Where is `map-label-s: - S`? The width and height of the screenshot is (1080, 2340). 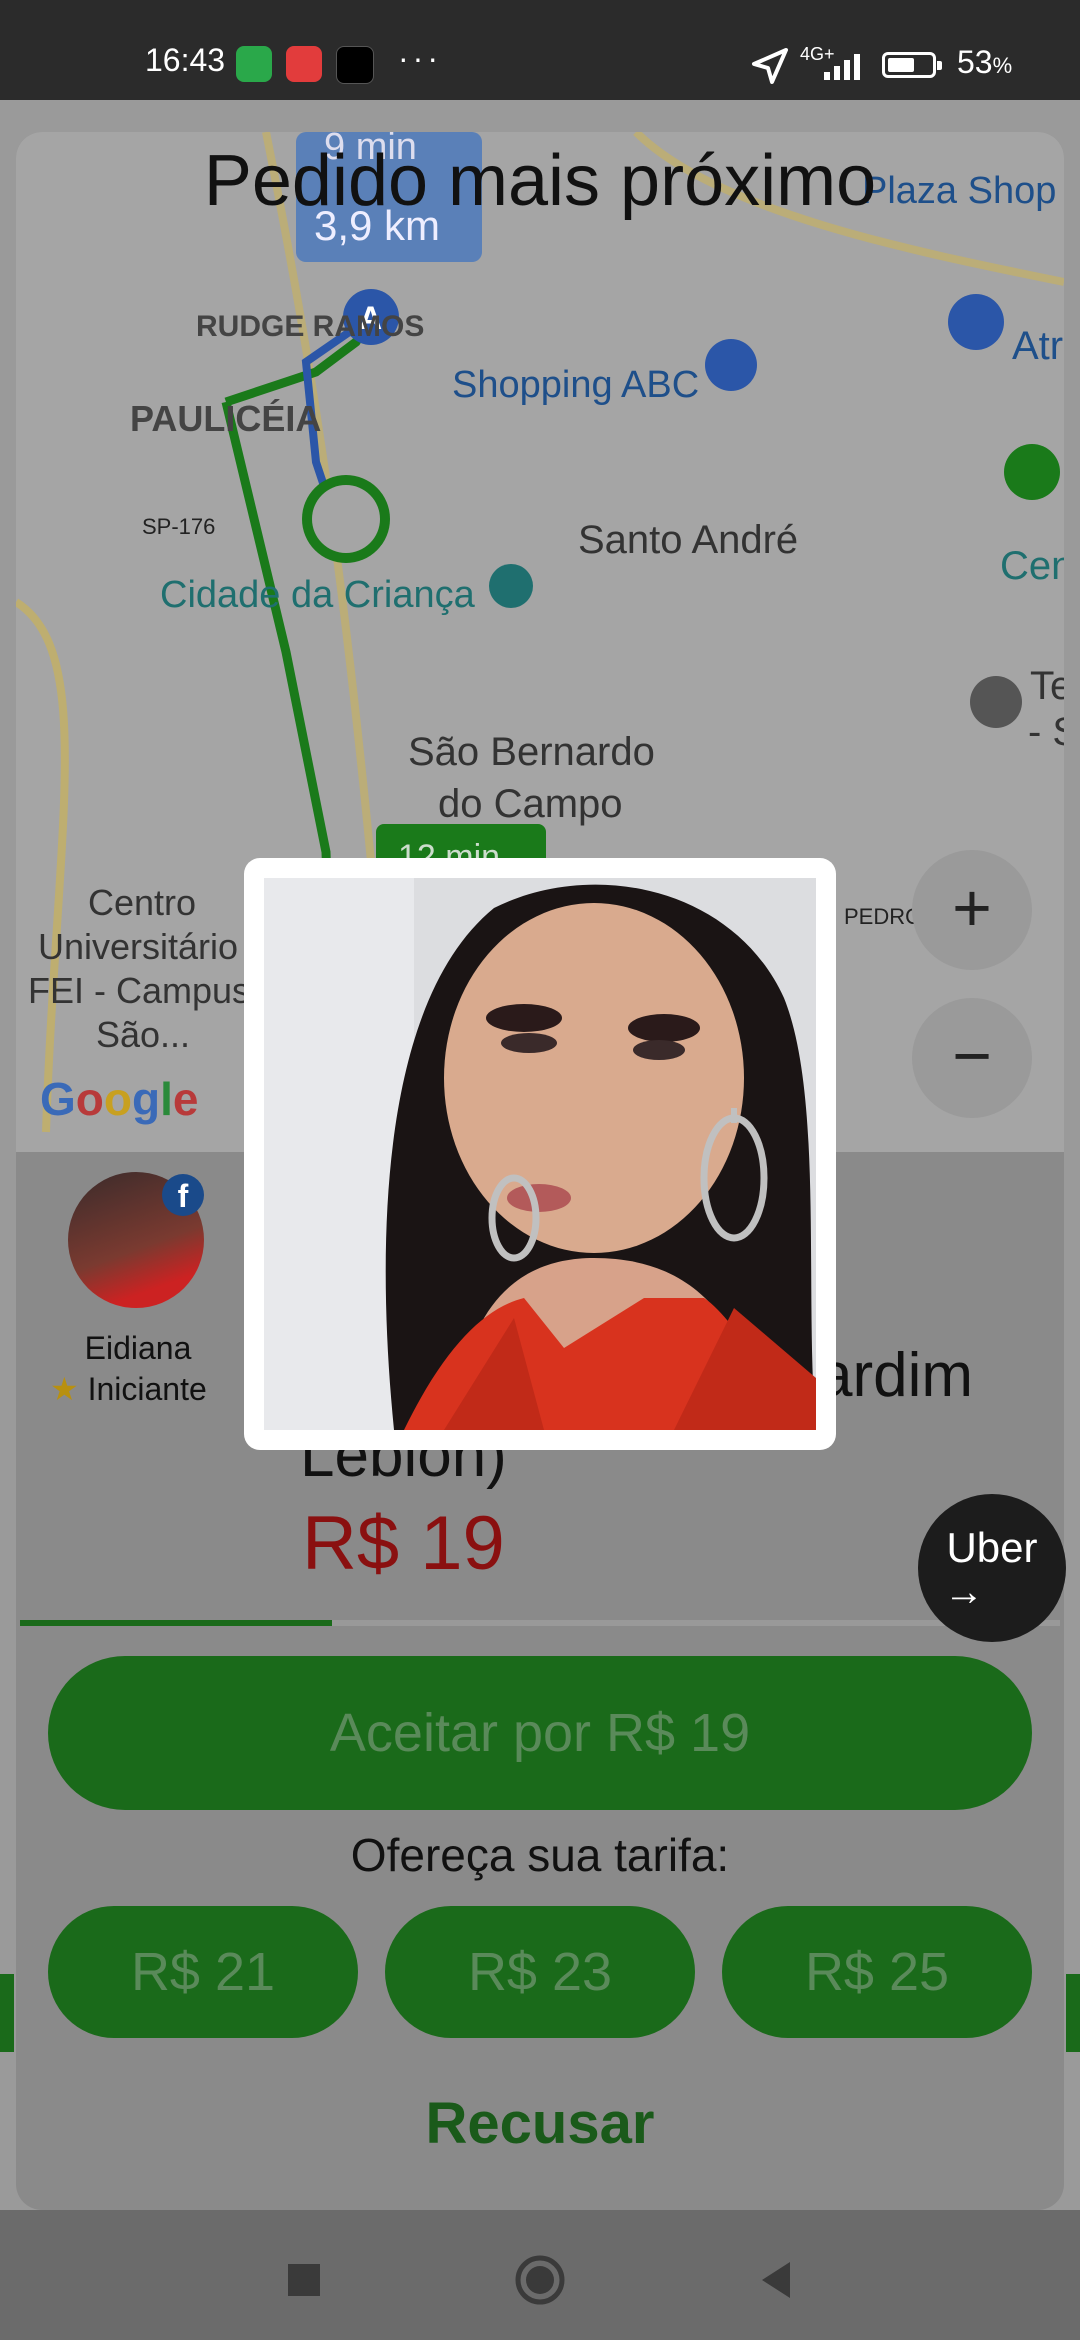
map-label-s: - S is located at coordinates (1046, 732).